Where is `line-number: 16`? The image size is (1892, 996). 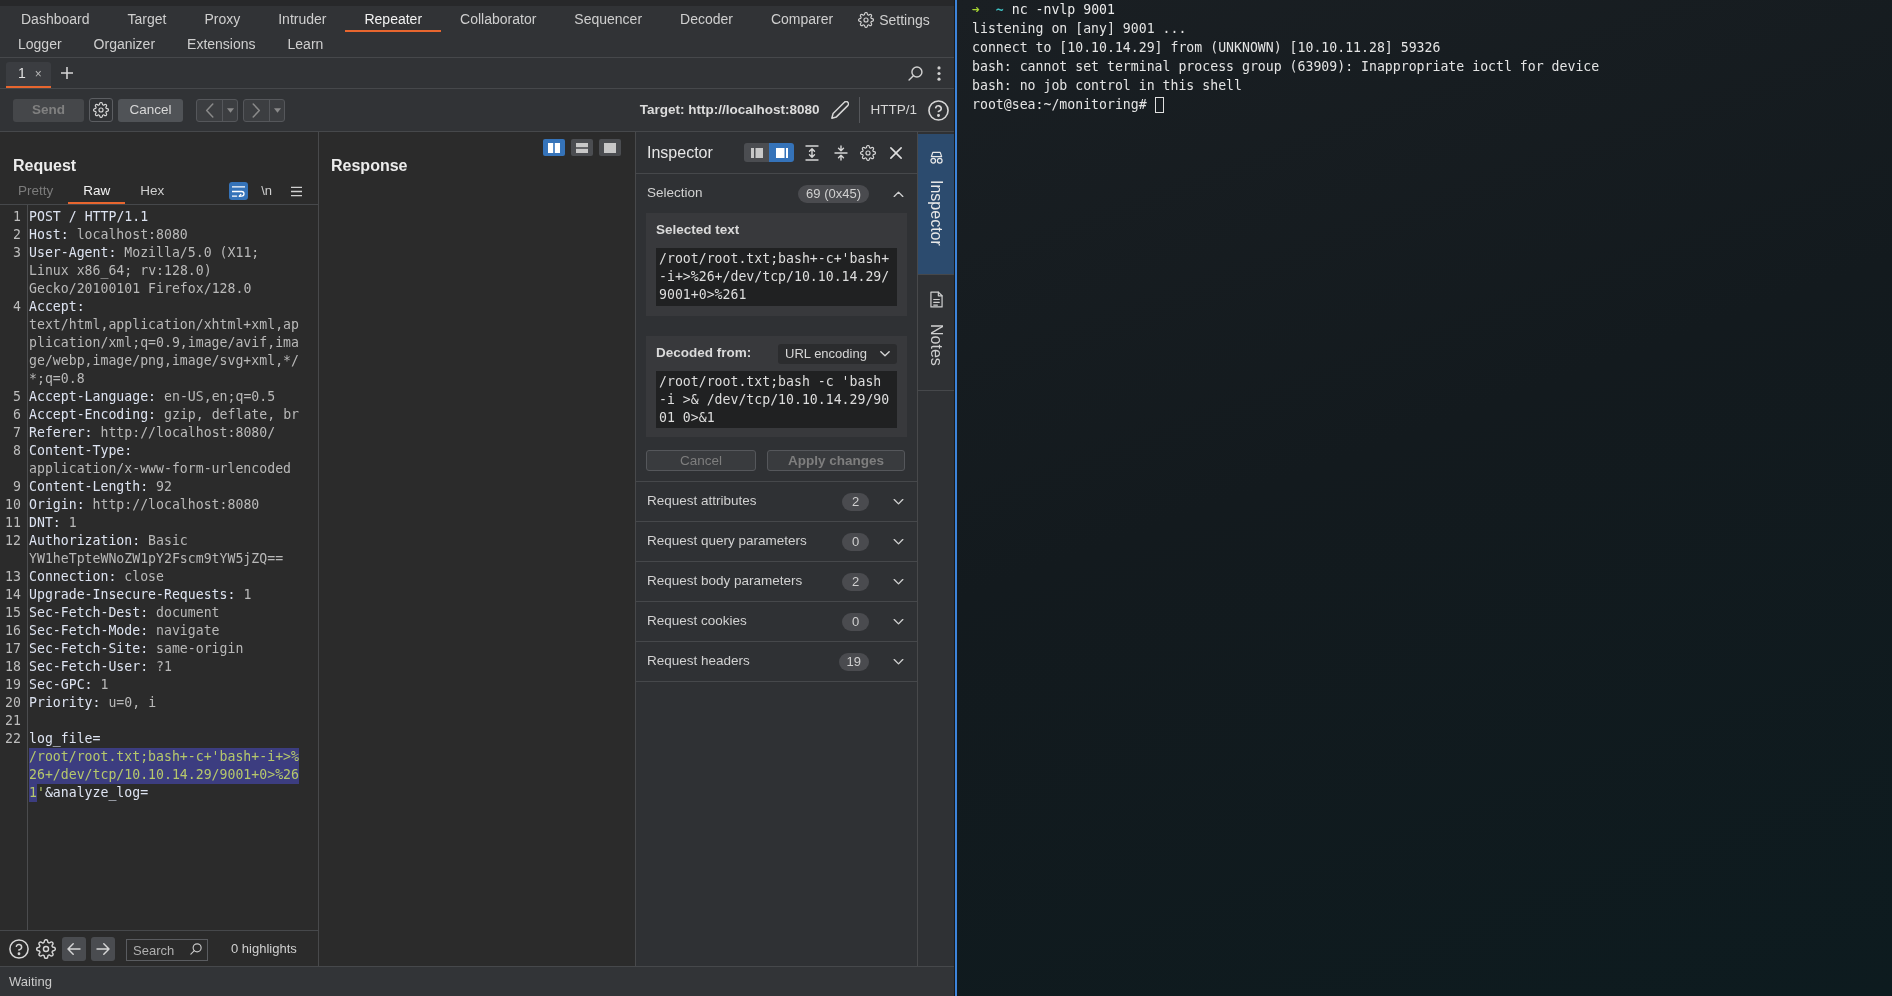
line-number: 16 is located at coordinates (13, 631).